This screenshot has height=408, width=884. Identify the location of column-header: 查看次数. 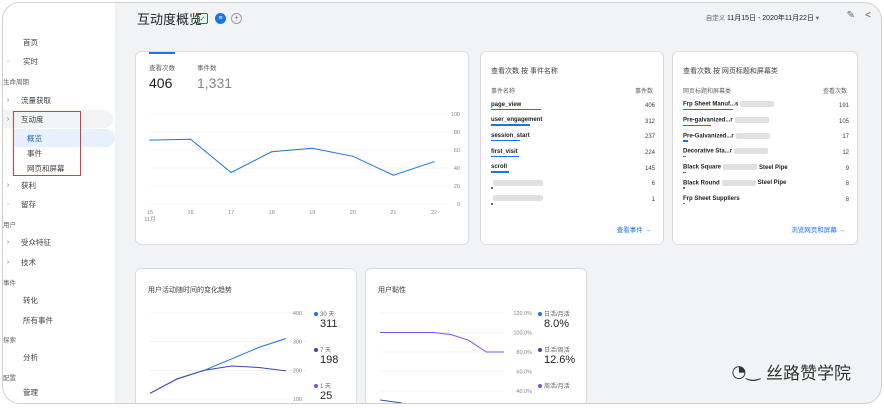
(834, 92).